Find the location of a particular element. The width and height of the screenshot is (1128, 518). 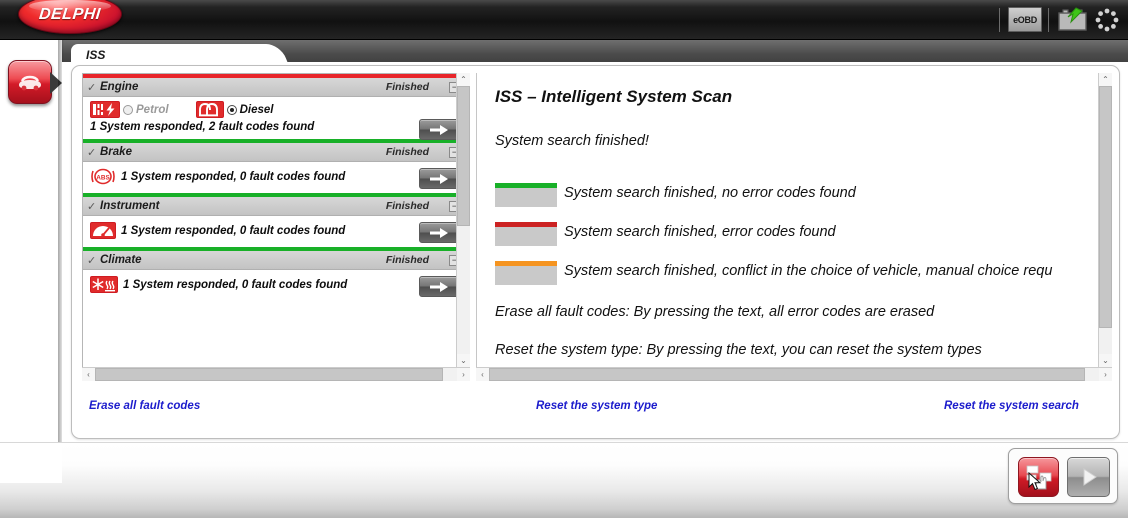

reset-the-system-type-link: Reset the system type is located at coordinates (596, 406).